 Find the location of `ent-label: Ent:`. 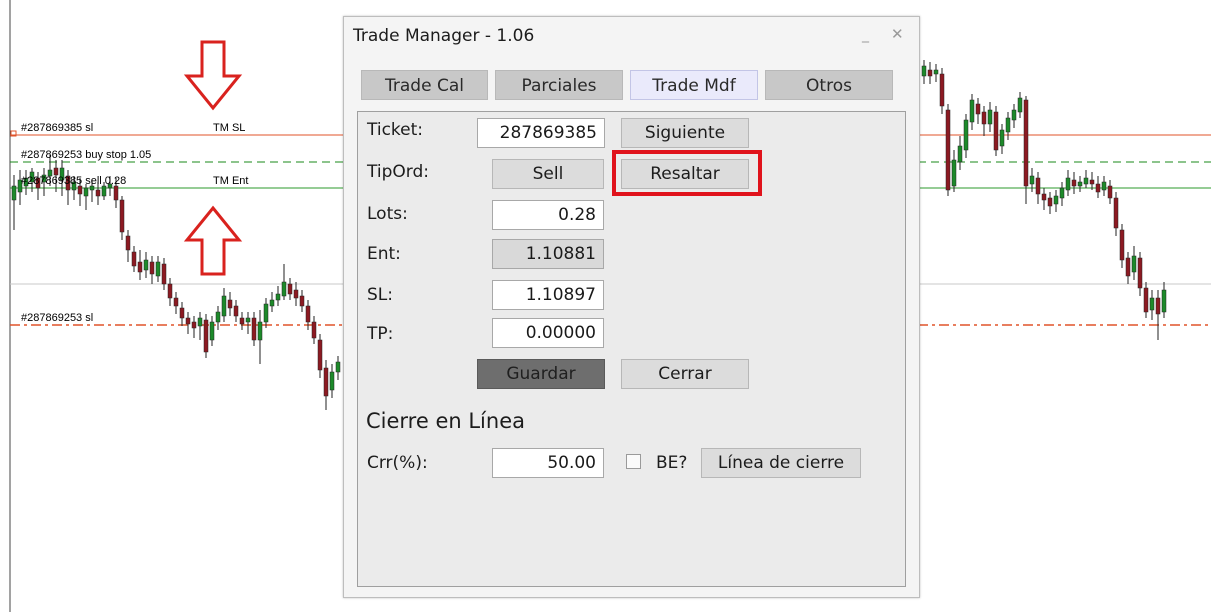

ent-label: Ent: is located at coordinates (384, 254).